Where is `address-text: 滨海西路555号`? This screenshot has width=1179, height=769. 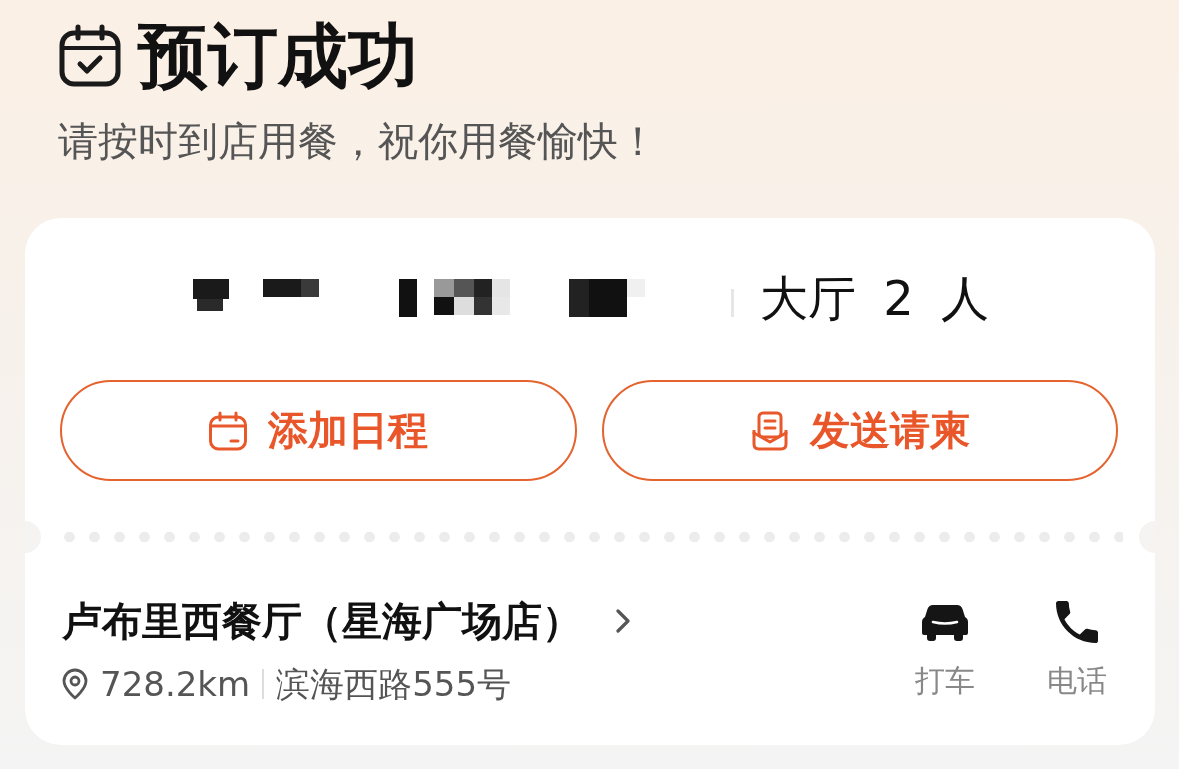
address-text: 滨海西路555号 is located at coordinates (394, 684).